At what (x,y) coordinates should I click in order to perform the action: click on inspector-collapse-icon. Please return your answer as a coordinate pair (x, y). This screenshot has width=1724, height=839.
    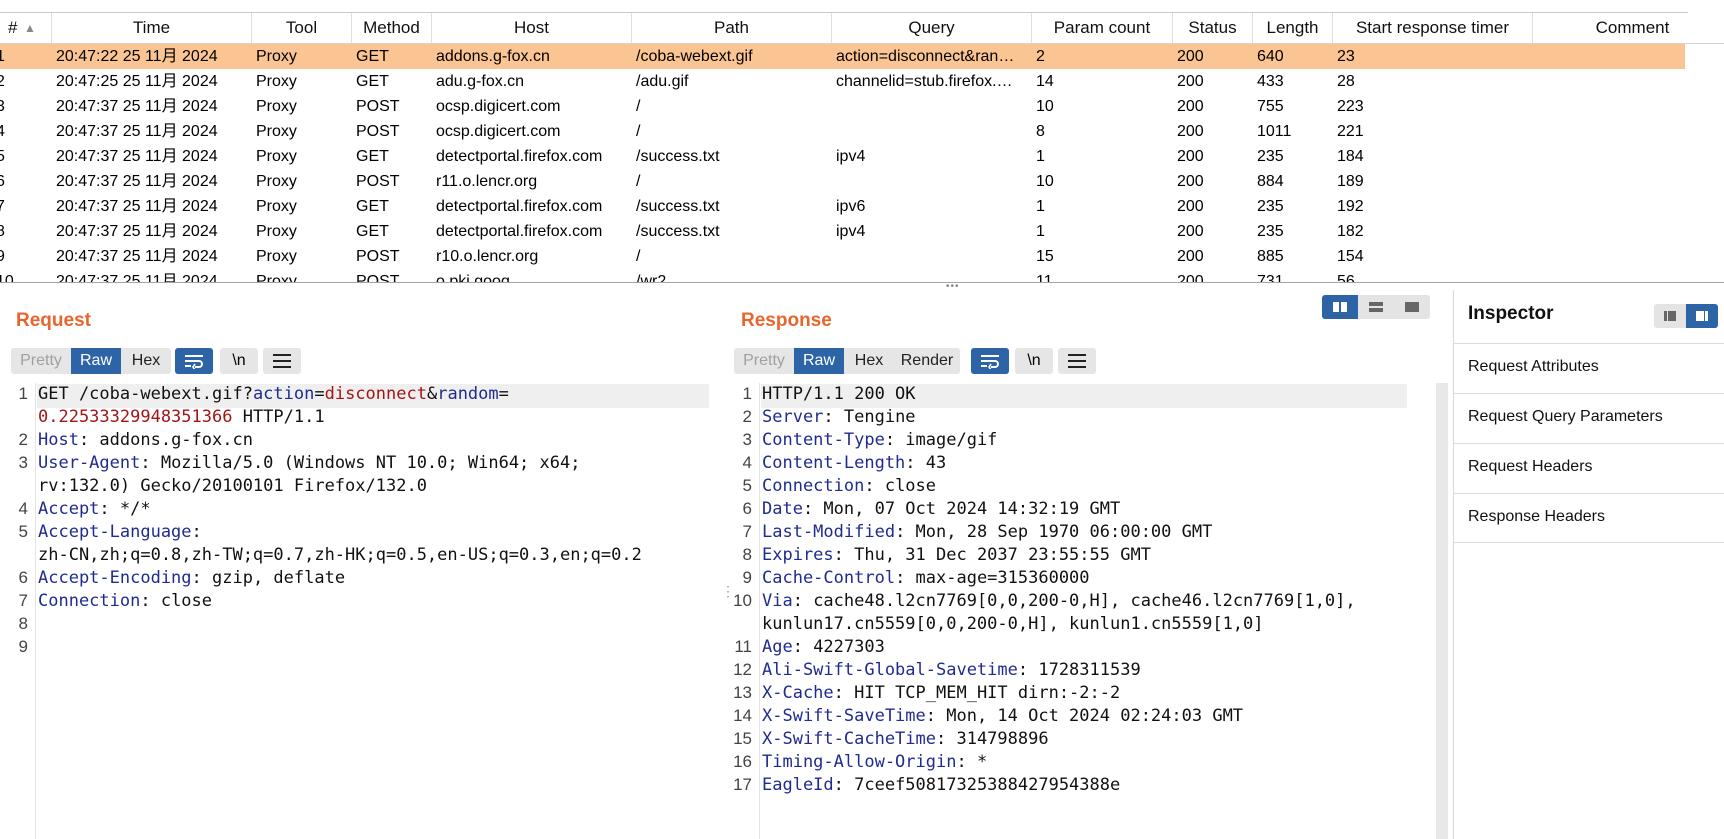
    Looking at the image, I should click on (1670, 316).